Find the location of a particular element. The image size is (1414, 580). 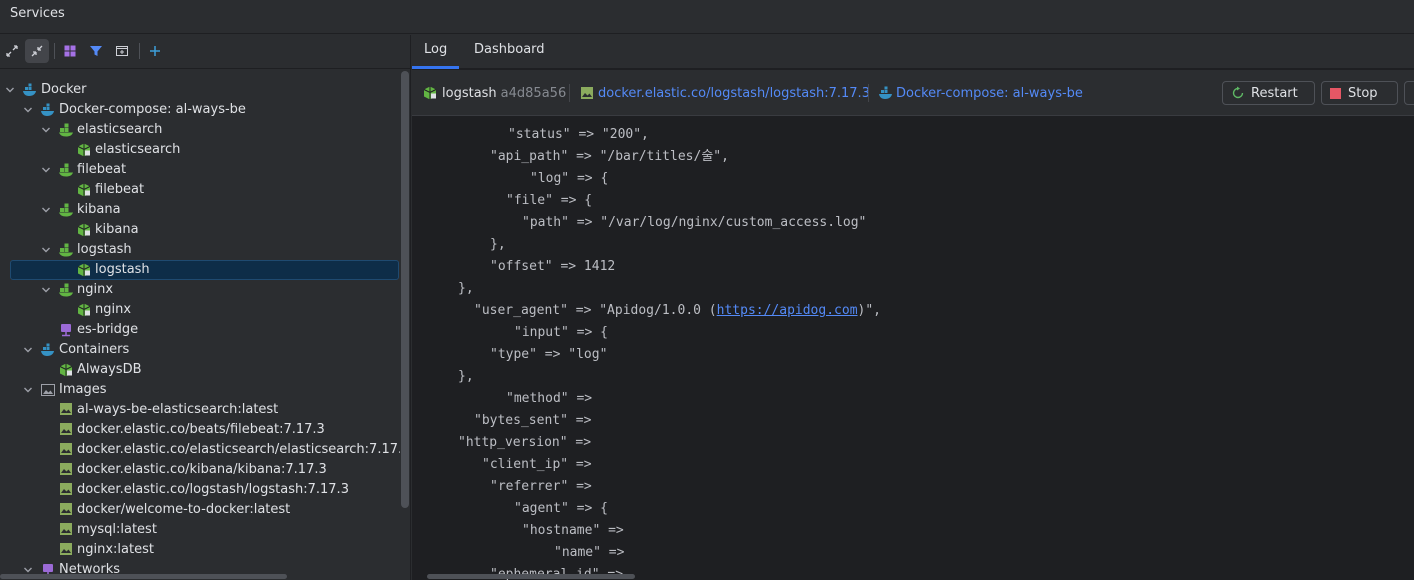

add-icon is located at coordinates (155, 51).